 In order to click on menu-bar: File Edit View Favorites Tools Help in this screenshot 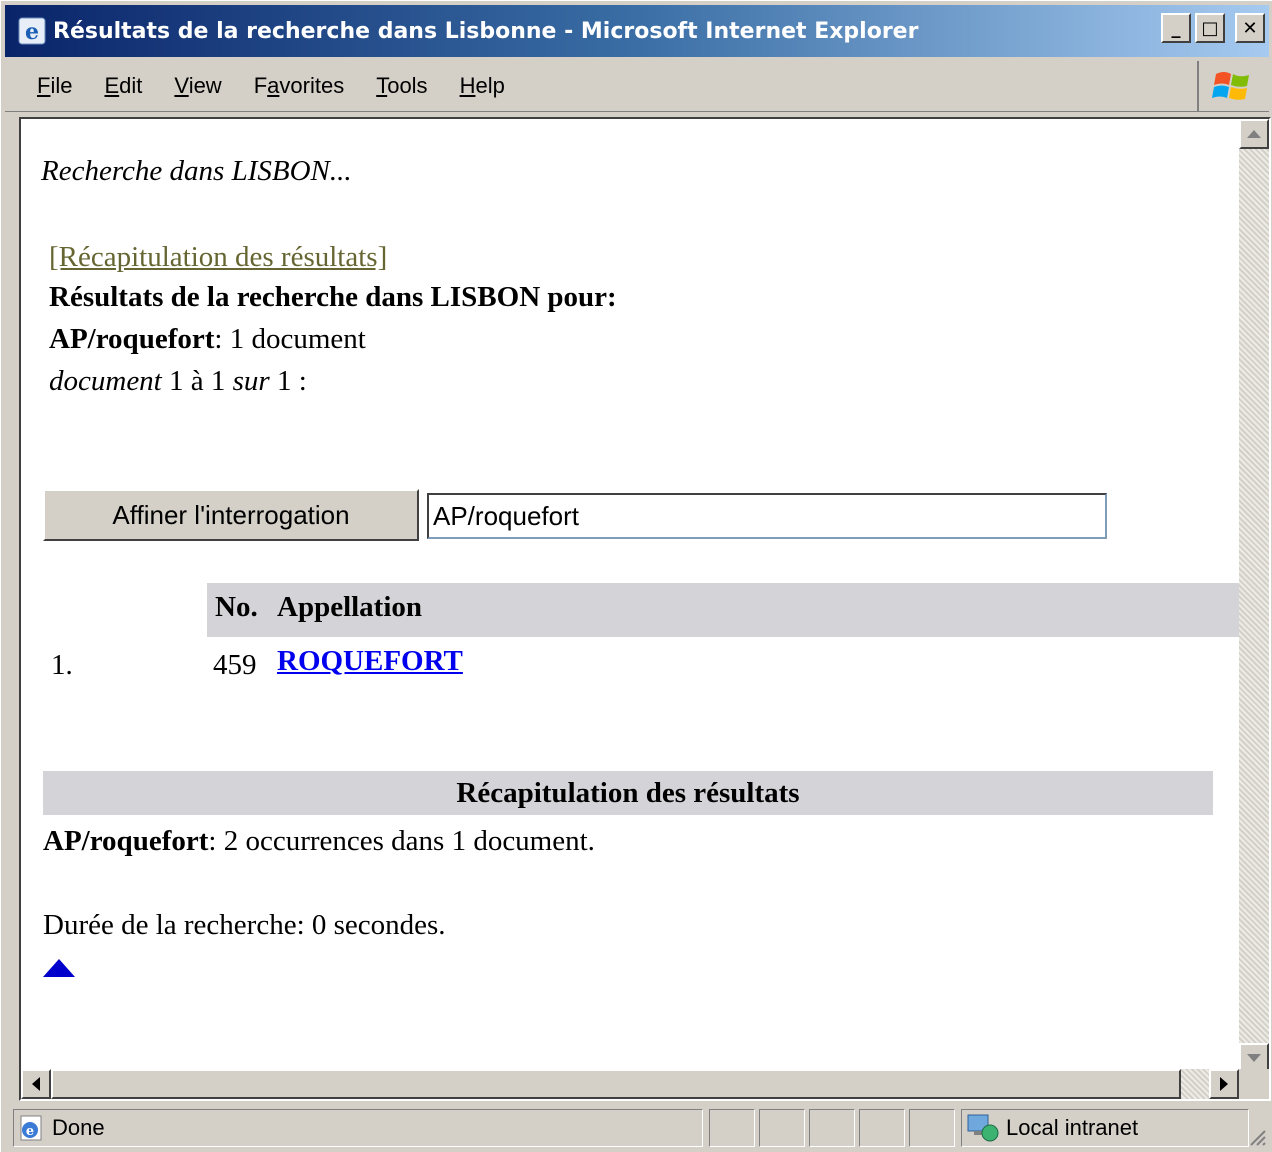, I will do `click(637, 86)`.